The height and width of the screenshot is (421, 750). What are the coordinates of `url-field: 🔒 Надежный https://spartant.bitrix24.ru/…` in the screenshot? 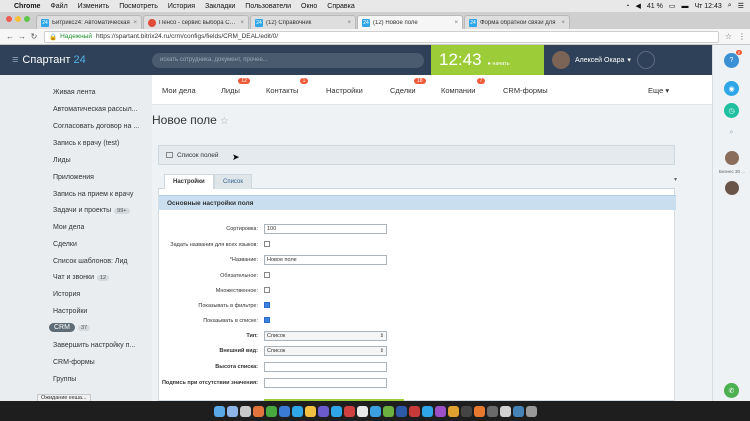 It's located at (381, 36).